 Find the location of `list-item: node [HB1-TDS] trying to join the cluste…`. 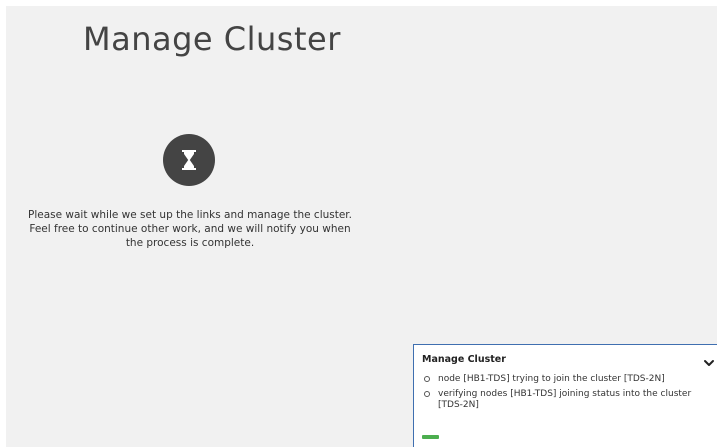

list-item: node [HB1-TDS] trying to join the cluste… is located at coordinates (566, 380).